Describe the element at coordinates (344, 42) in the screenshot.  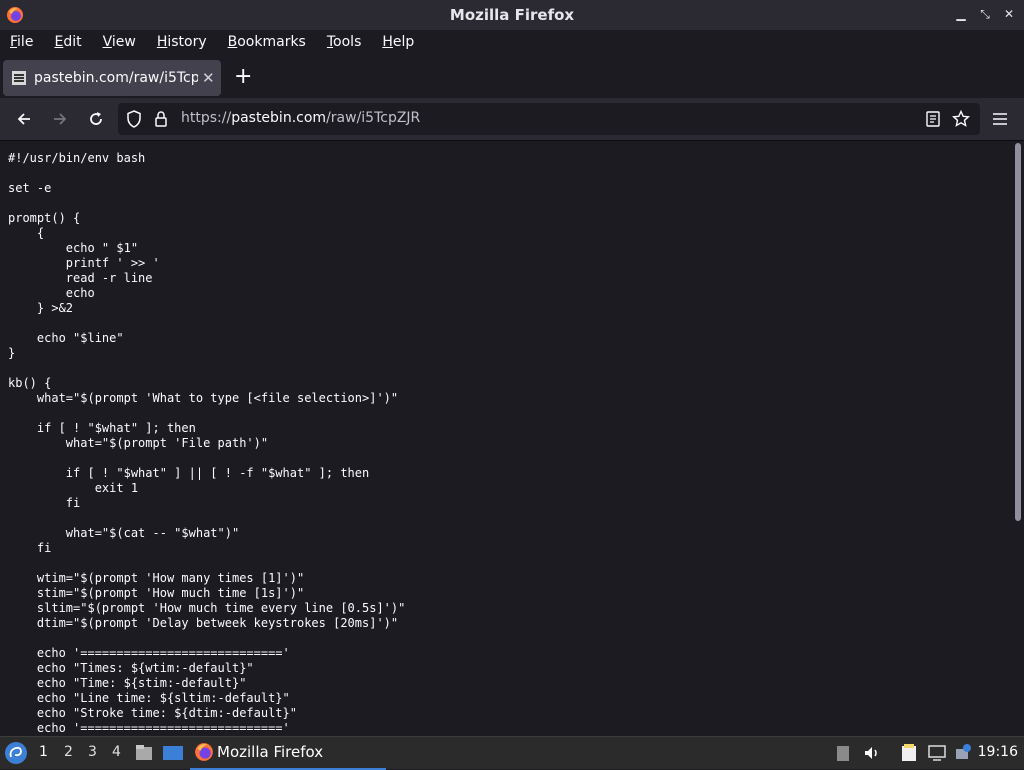
I see `menu-tools: Tools` at that location.